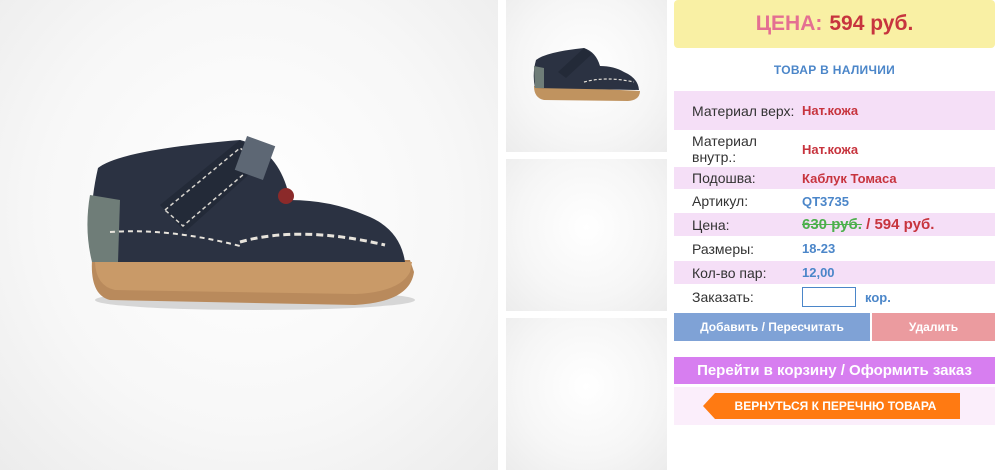  Describe the element at coordinates (729, 272) in the screenshot. I see `spec-label: Кол-во пар:` at that location.